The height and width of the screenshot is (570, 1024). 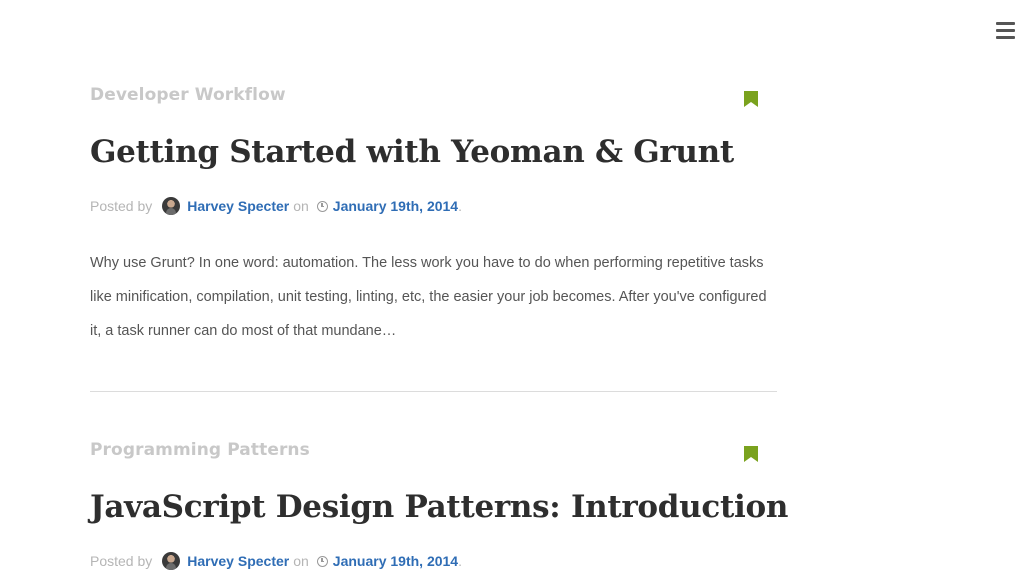 What do you see at coordinates (433, 391) in the screenshot?
I see `post-divider` at bounding box center [433, 391].